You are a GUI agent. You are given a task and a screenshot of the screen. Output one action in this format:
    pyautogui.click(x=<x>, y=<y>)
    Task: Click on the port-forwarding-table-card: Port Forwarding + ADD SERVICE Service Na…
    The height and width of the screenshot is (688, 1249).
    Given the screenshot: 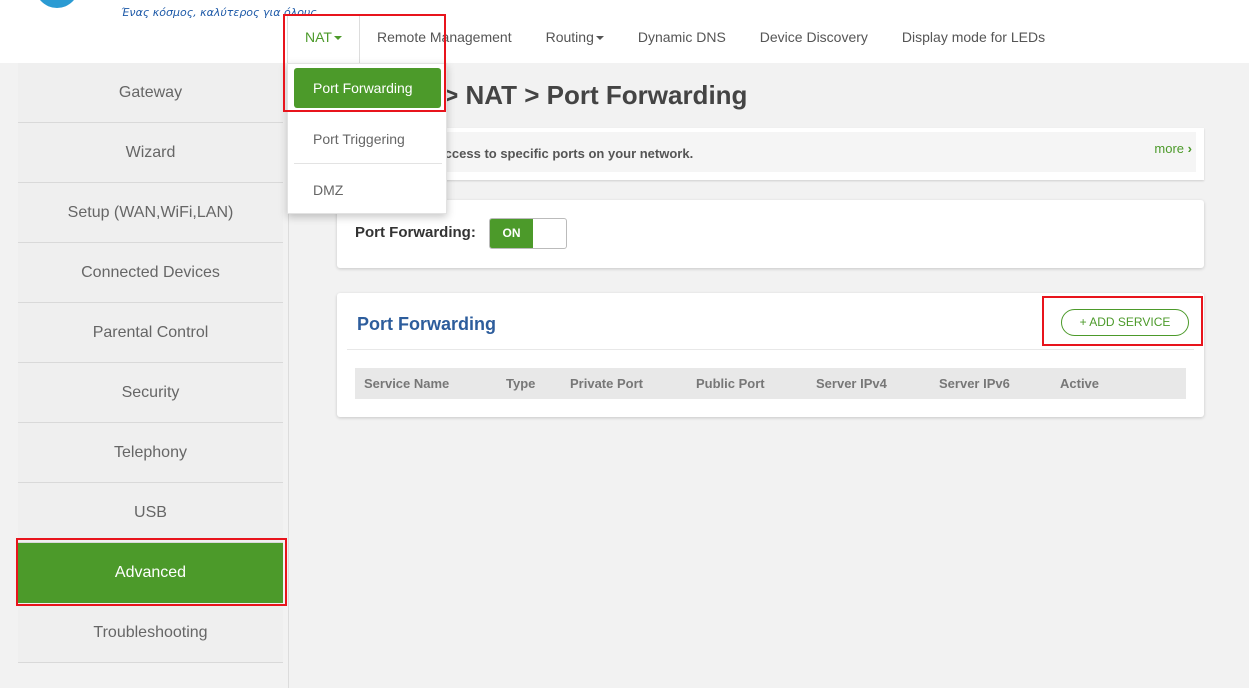 What is the action you would take?
    pyautogui.click(x=770, y=355)
    